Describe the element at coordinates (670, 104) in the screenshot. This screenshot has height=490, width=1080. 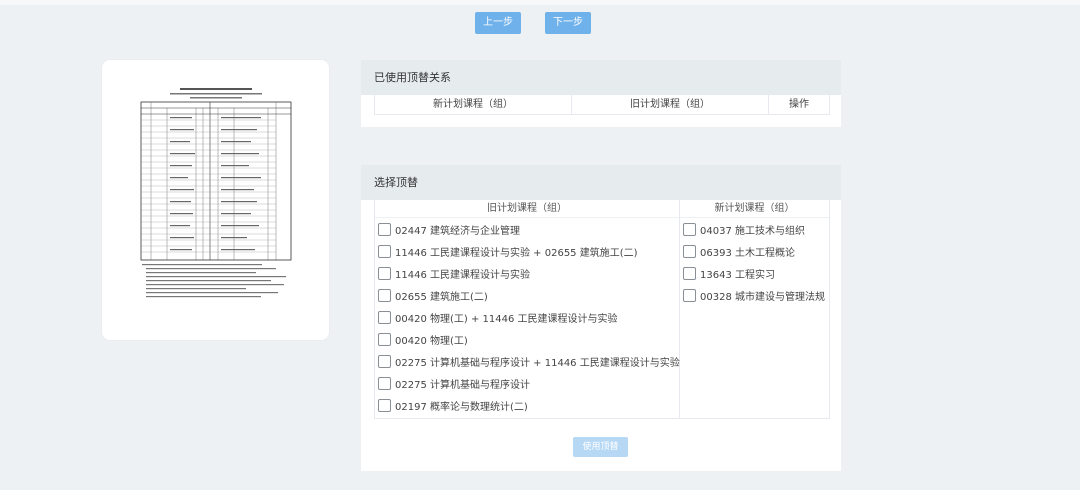
I see `column-header-old-plan: 旧计划课程（组）` at that location.